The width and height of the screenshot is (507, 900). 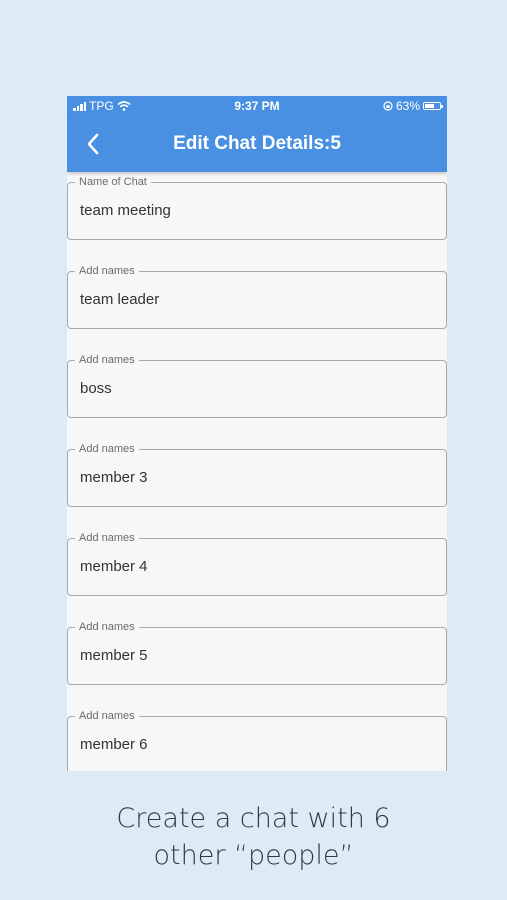 What do you see at coordinates (125, 210) in the screenshot?
I see `field-value: team meeting` at bounding box center [125, 210].